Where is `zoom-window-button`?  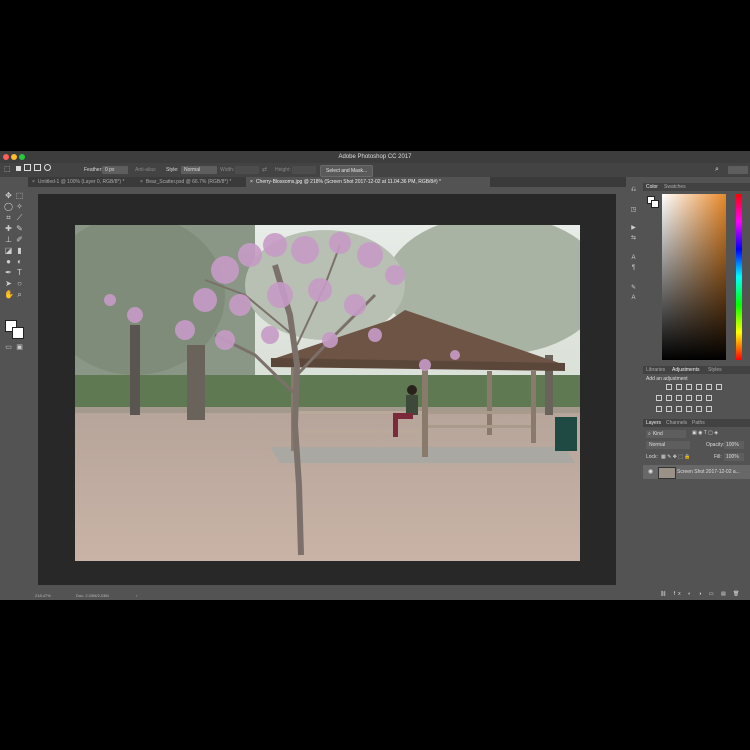 zoom-window-button is located at coordinates (22, 157).